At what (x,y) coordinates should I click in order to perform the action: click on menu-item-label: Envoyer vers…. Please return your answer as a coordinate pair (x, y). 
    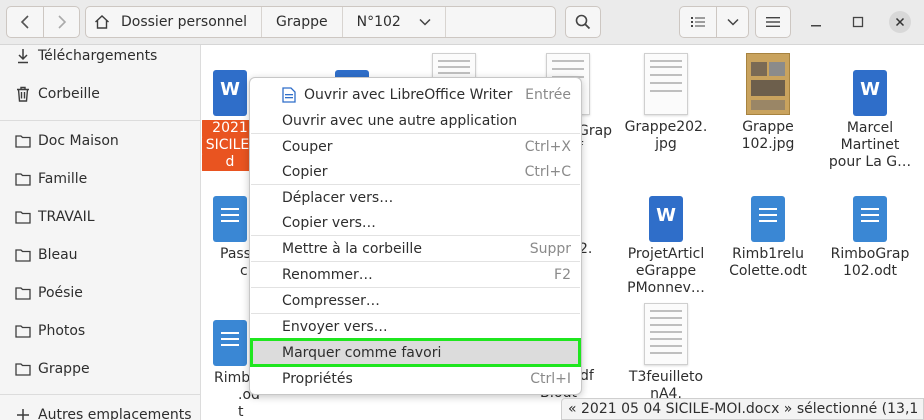
    Looking at the image, I should click on (335, 326).